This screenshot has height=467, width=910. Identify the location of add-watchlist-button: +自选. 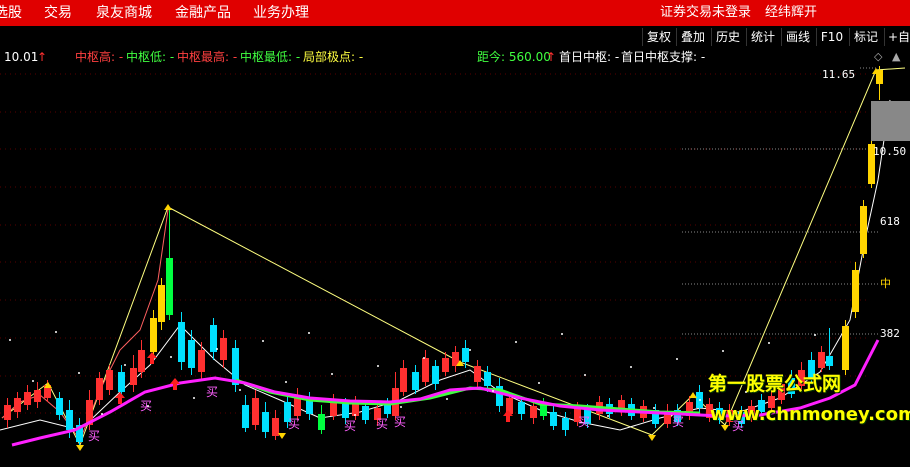
(897, 37).